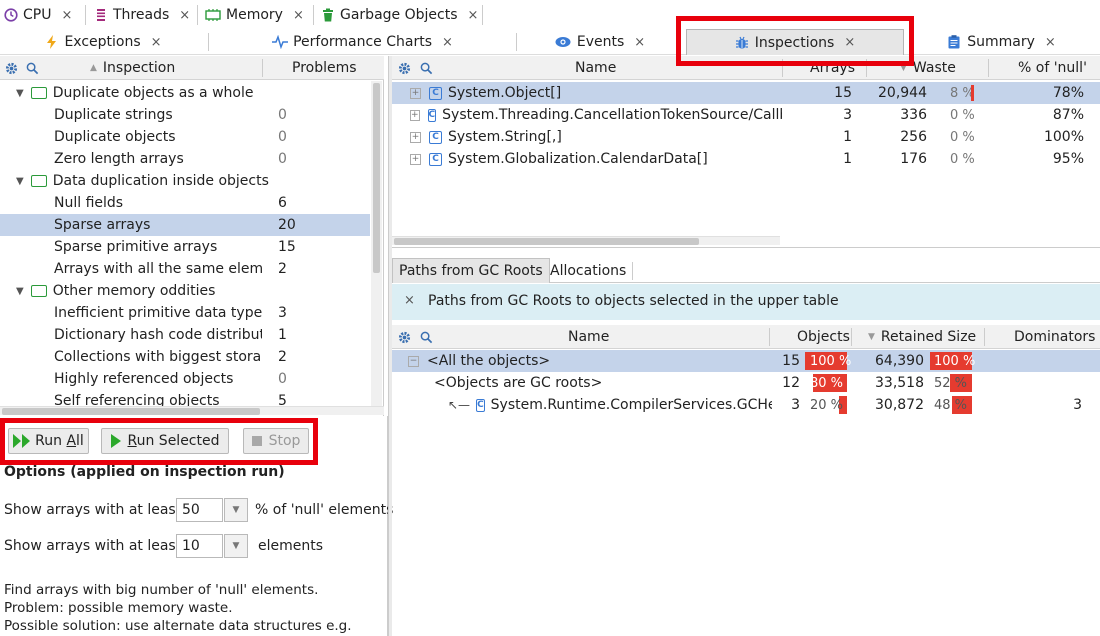  What do you see at coordinates (93, 68) in the screenshot?
I see `sort-up-icon: ▲` at bounding box center [93, 68].